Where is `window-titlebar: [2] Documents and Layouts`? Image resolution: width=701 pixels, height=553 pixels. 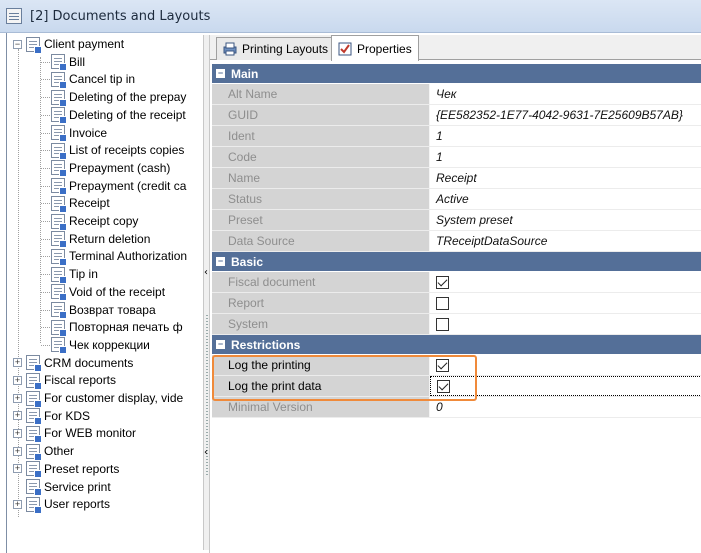
window-titlebar: [2] Documents and Layouts is located at coordinates (350, 16).